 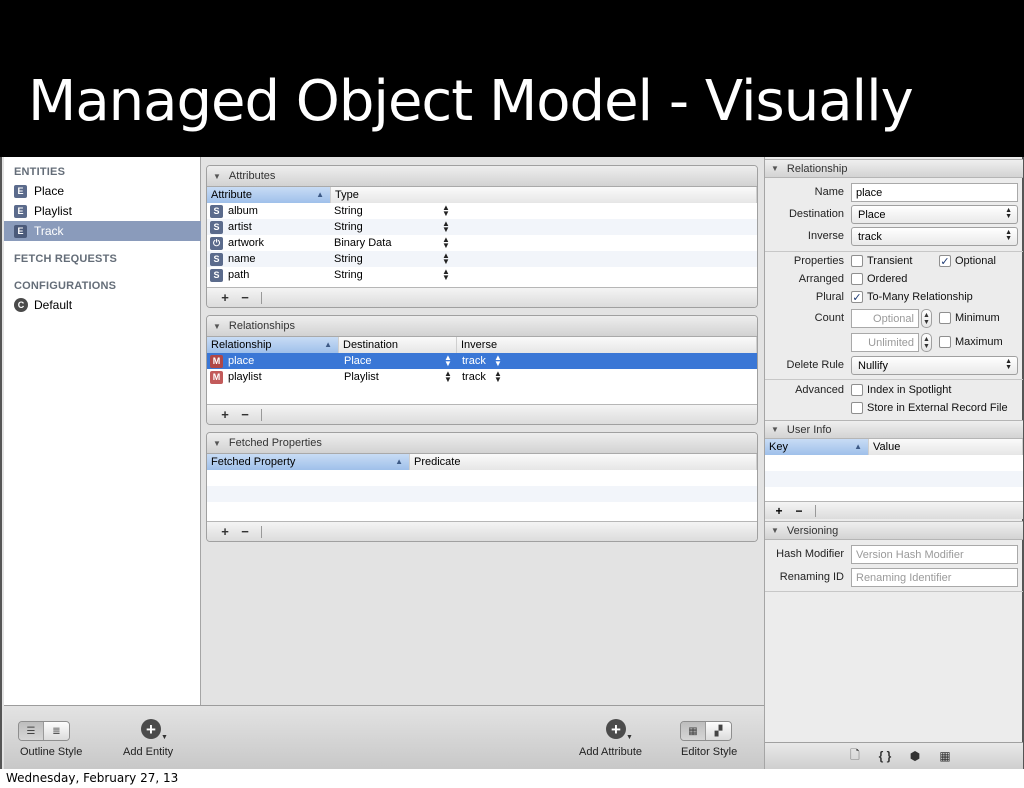 I want to click on index-spotlight-checkbox, so click(x=857, y=390).